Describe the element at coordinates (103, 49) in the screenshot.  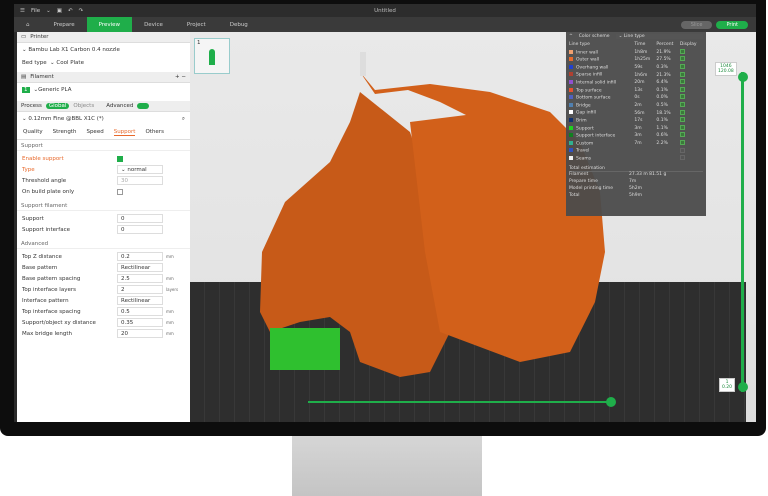
I see `printer-select: ⌄ Bambu Lab X1 Carbon 0.4 nozzle` at that location.